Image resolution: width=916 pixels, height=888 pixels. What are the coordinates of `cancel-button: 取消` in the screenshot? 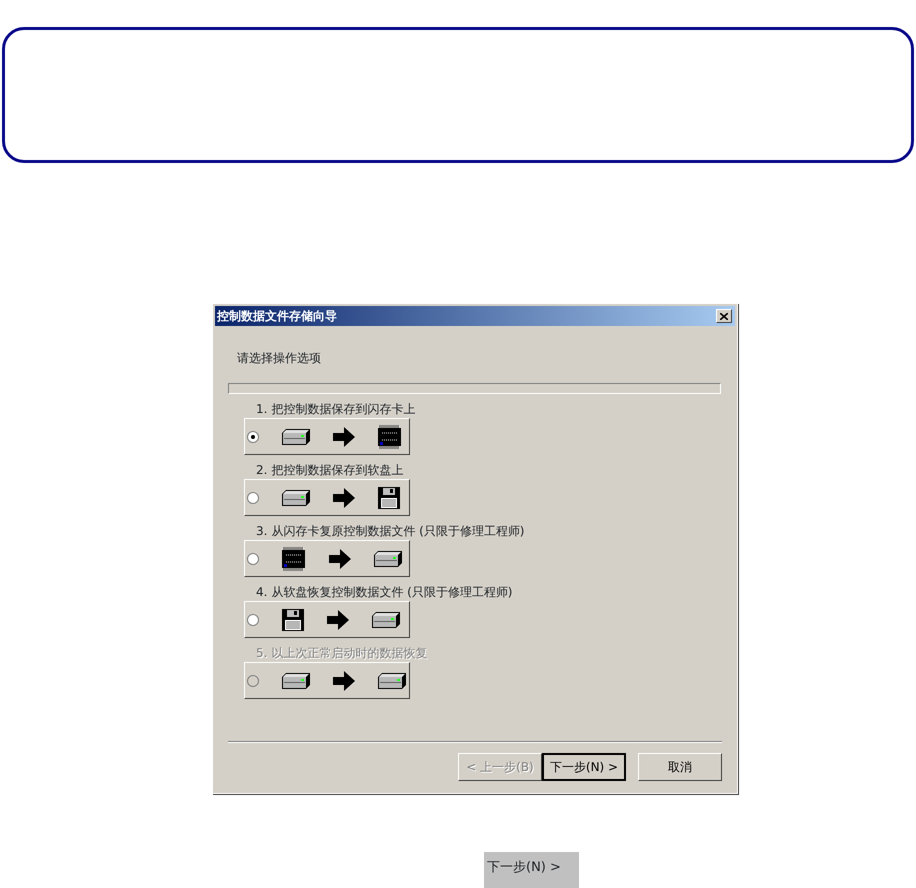 It's located at (680, 767).